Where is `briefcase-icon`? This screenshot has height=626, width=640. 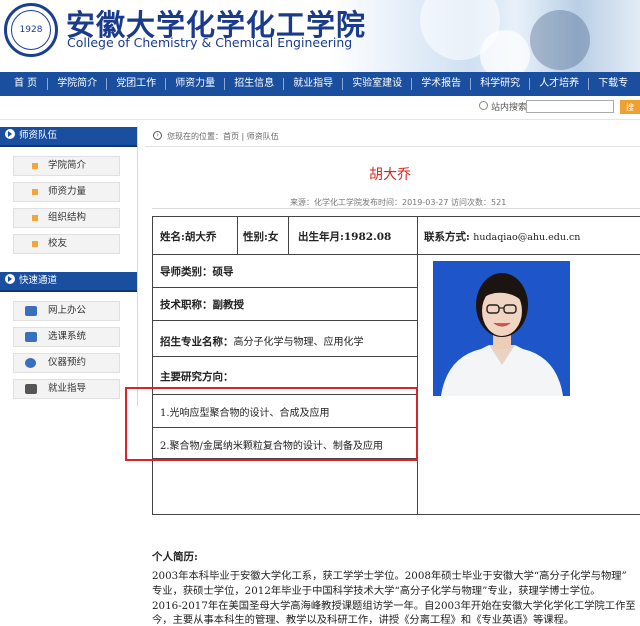
briefcase-icon is located at coordinates (31, 389).